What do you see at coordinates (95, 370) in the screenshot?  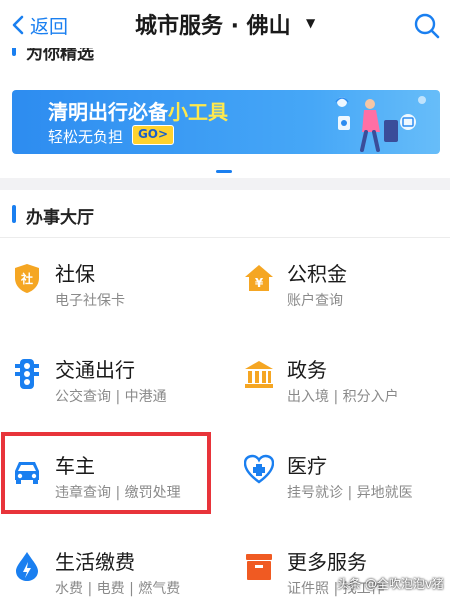 I see `service-name: 交通出行` at bounding box center [95, 370].